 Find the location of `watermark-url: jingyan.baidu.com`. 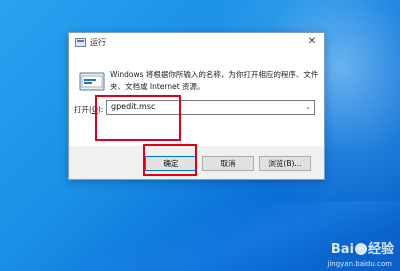

watermark-url: jingyan.baidu.com is located at coordinates (359, 264).